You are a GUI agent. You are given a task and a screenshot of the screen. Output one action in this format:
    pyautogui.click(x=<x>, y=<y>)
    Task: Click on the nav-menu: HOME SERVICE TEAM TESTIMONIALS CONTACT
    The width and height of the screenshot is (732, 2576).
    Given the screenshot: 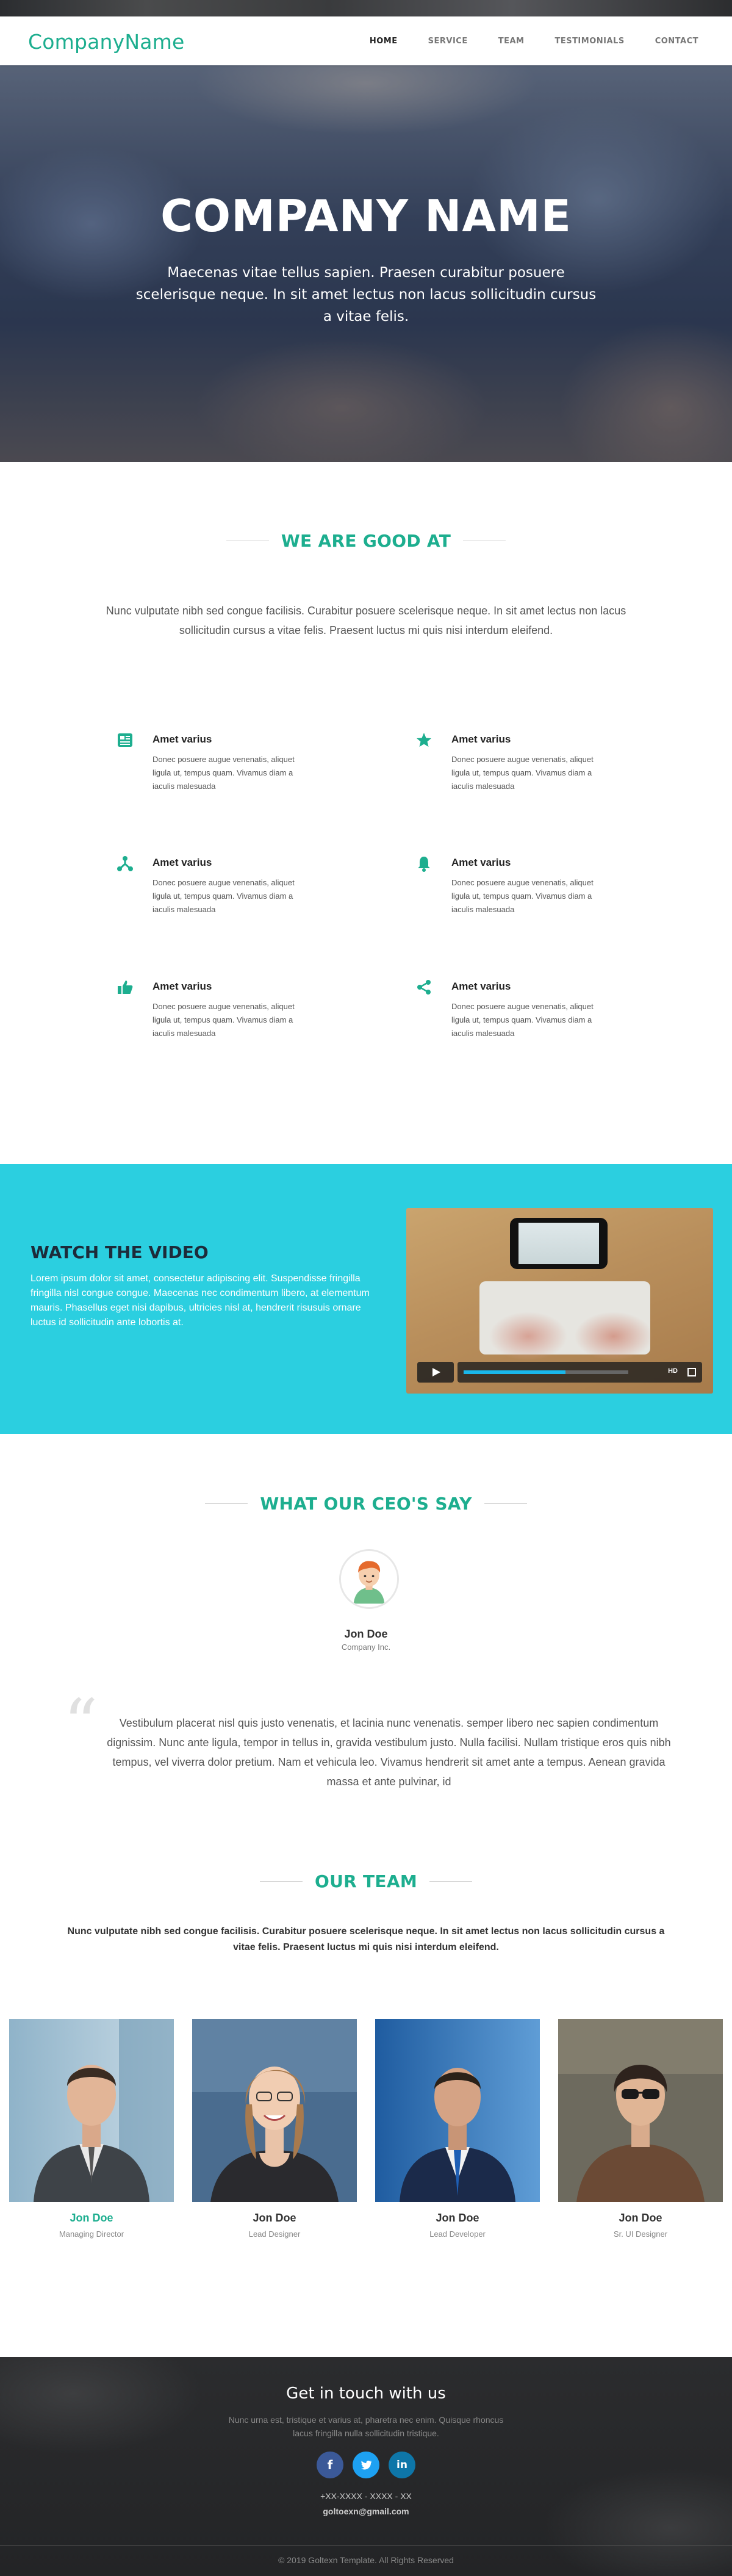 What is the action you would take?
    pyautogui.click(x=534, y=40)
    